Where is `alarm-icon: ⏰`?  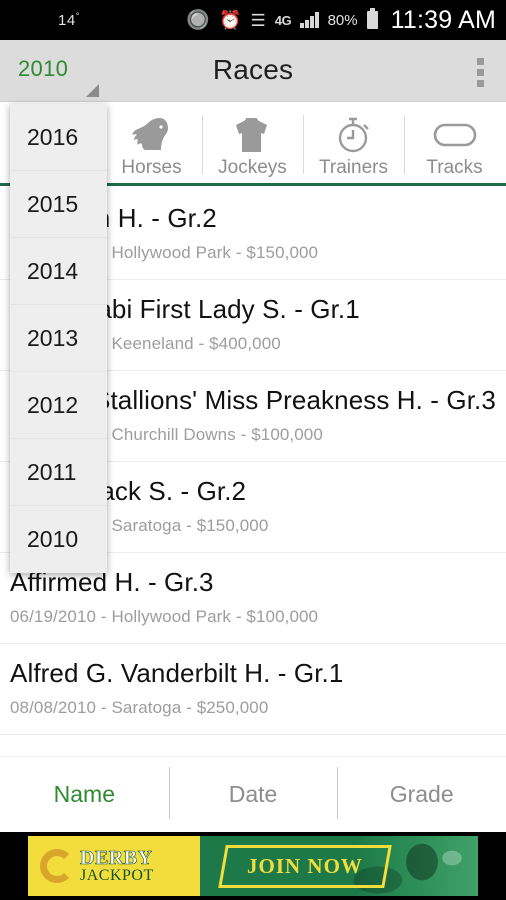
alarm-icon: ⏰ is located at coordinates (230, 20).